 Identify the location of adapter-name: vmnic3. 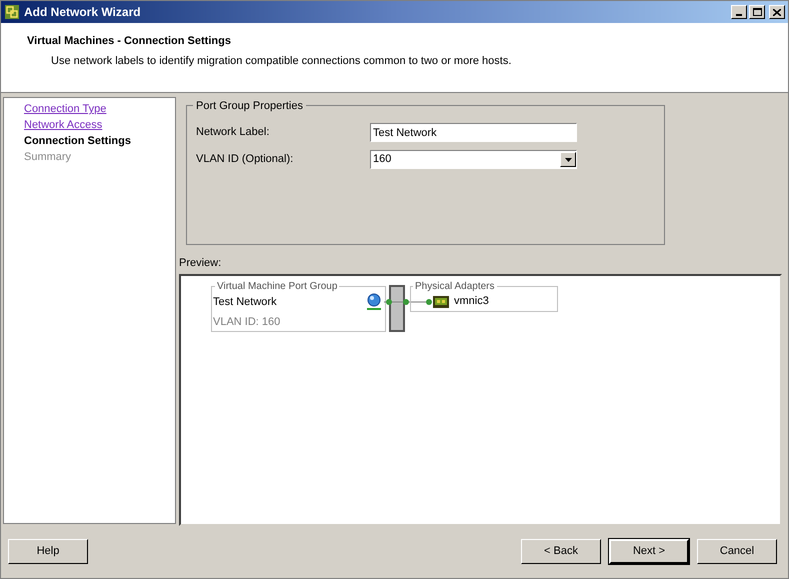
(471, 302).